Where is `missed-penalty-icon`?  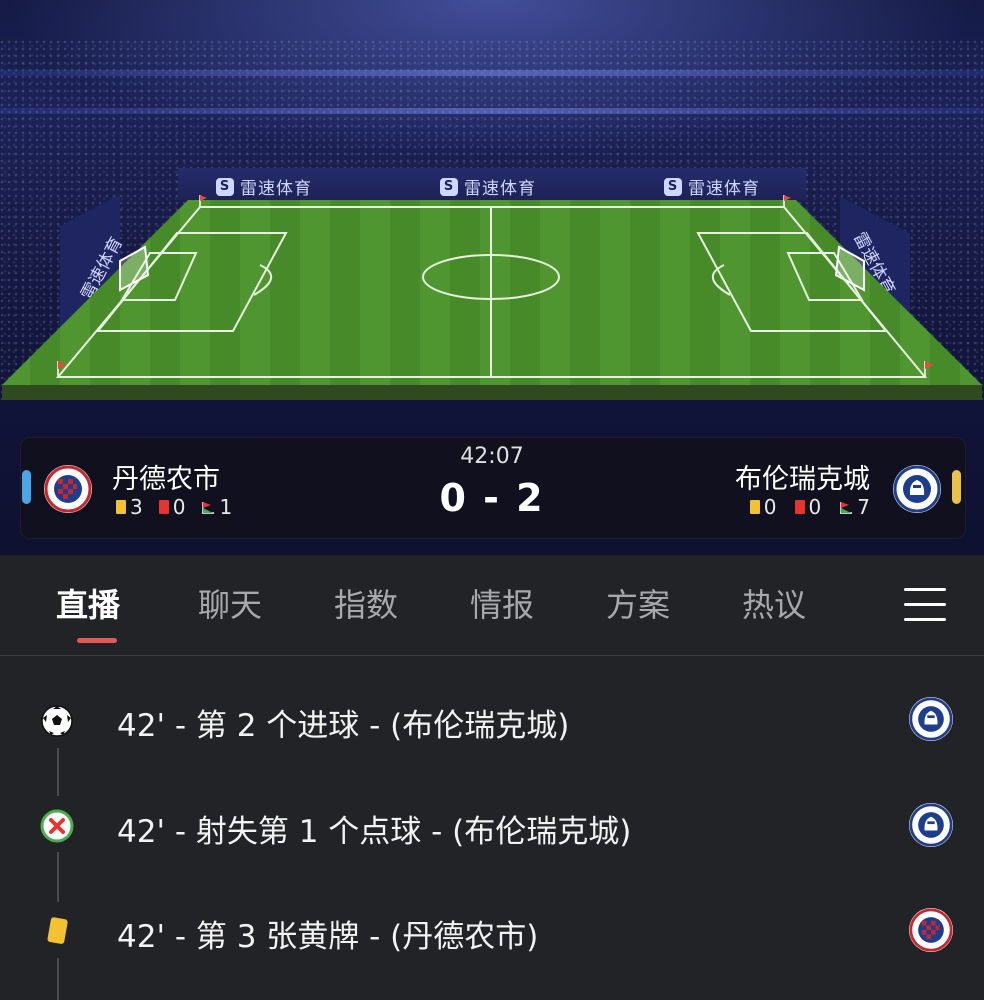
missed-penalty-icon is located at coordinates (57, 826).